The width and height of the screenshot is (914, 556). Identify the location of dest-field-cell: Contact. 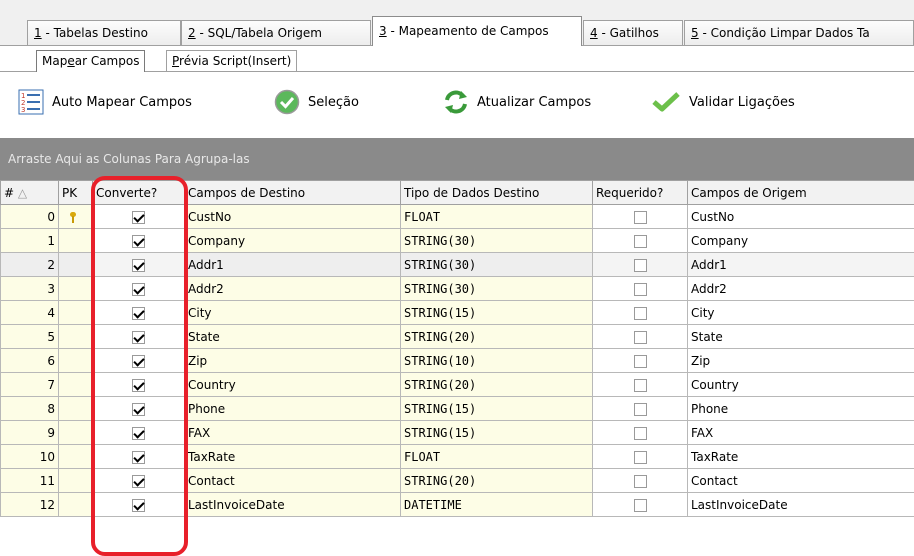
(292, 480).